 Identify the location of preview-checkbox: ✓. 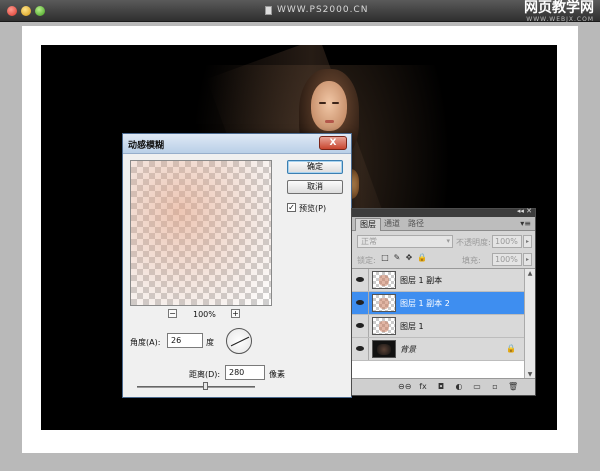
(291, 207).